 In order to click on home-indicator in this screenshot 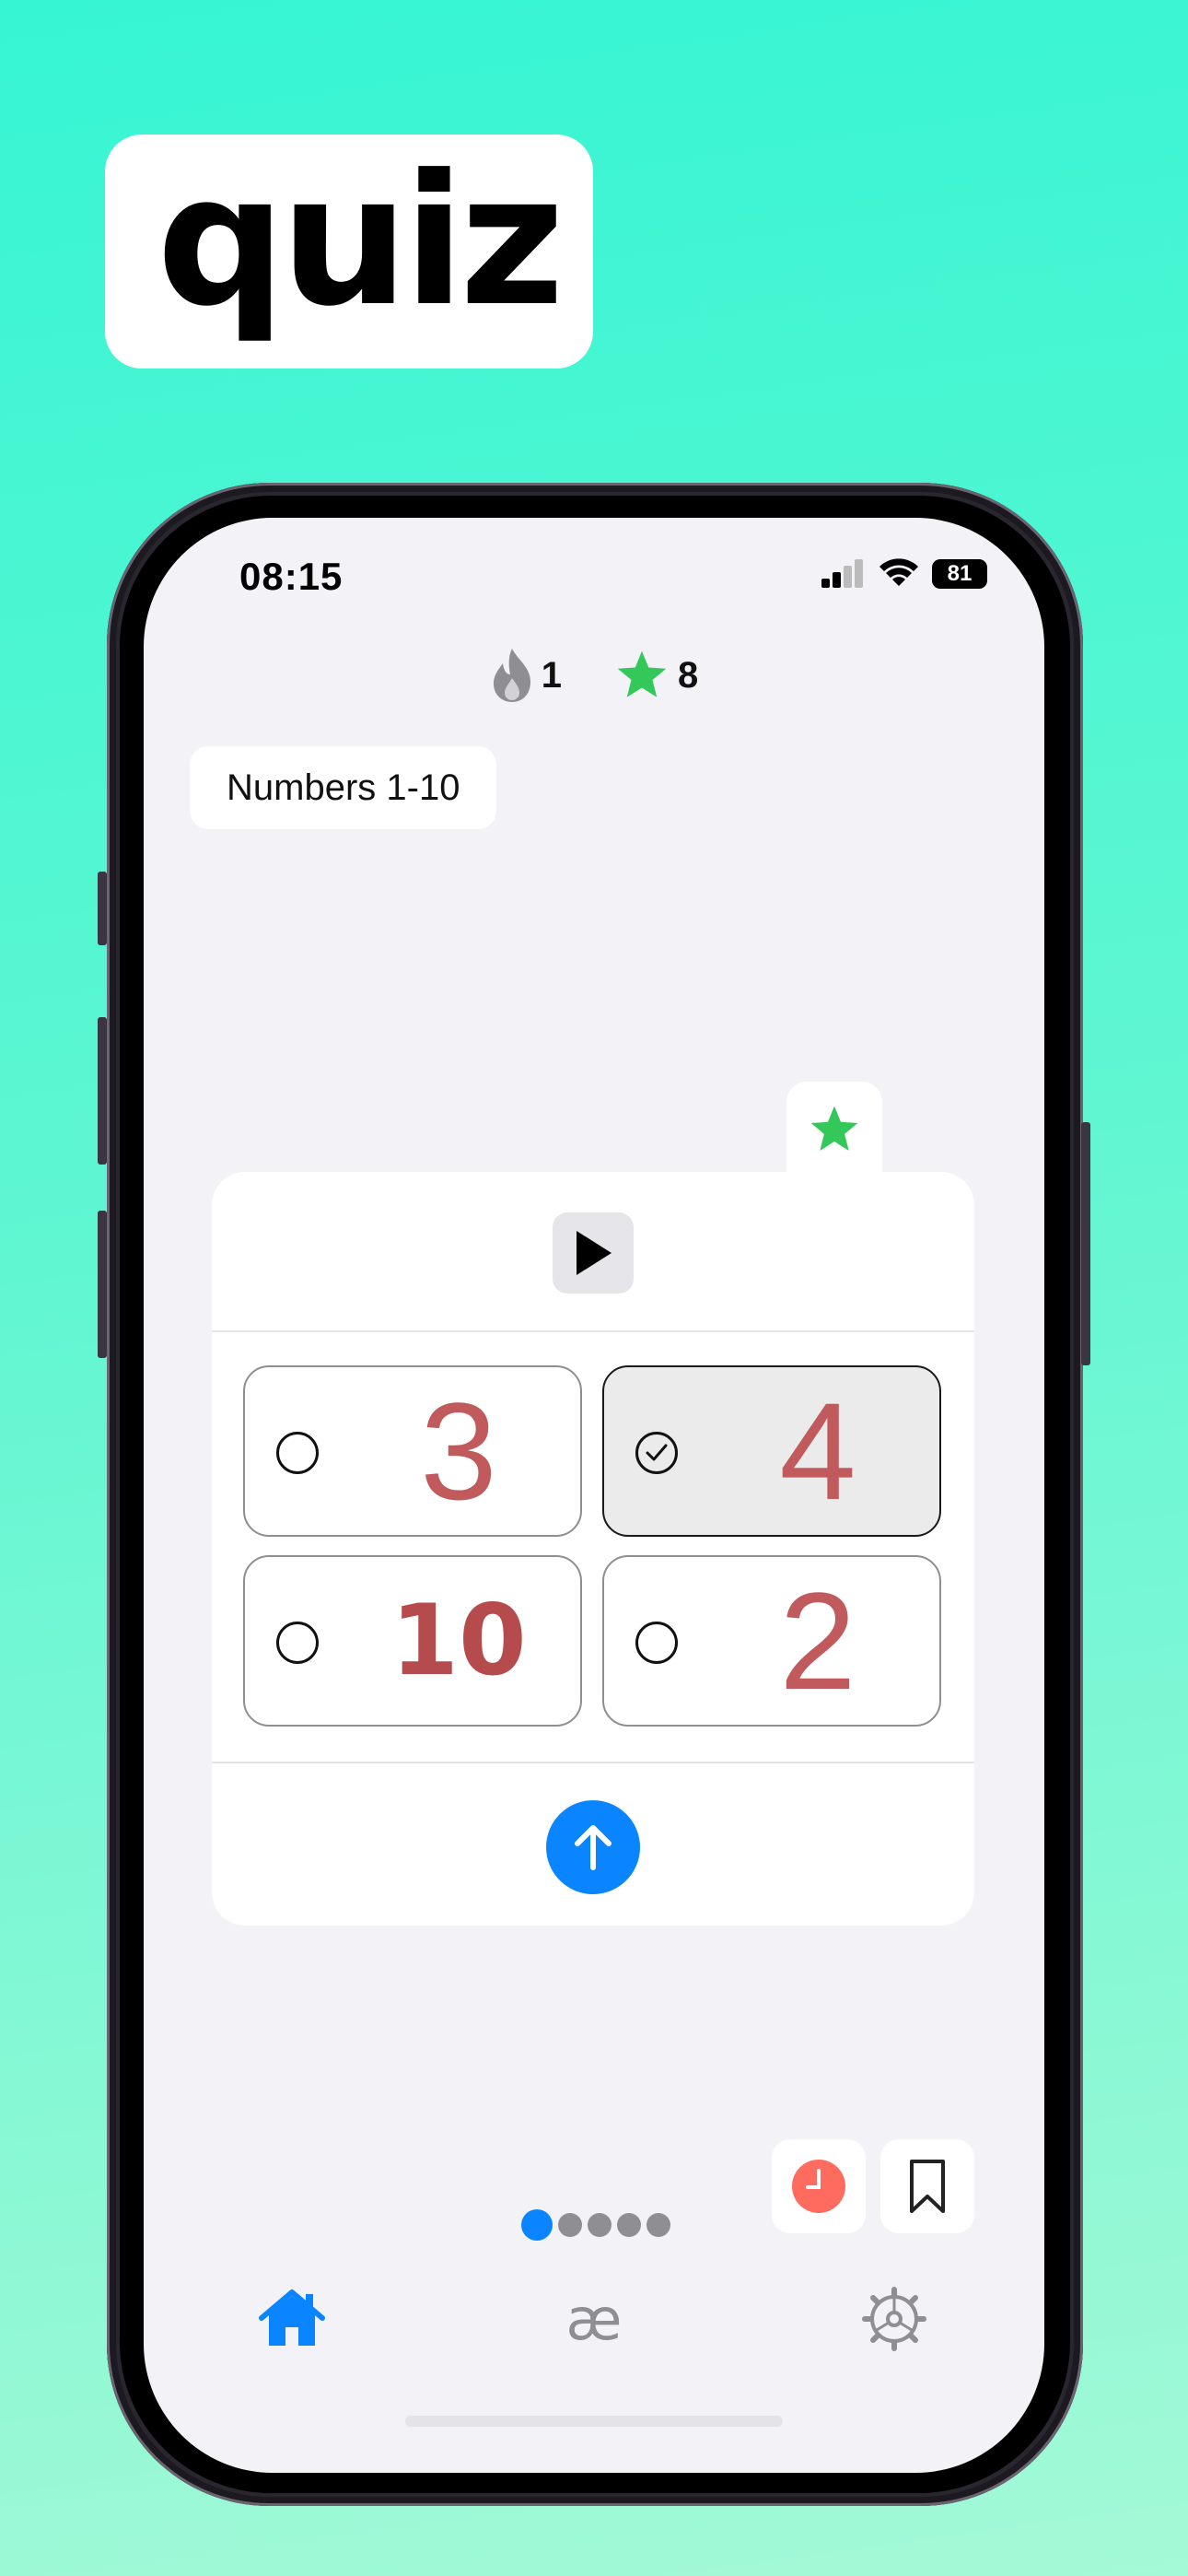, I will do `click(594, 2421)`.